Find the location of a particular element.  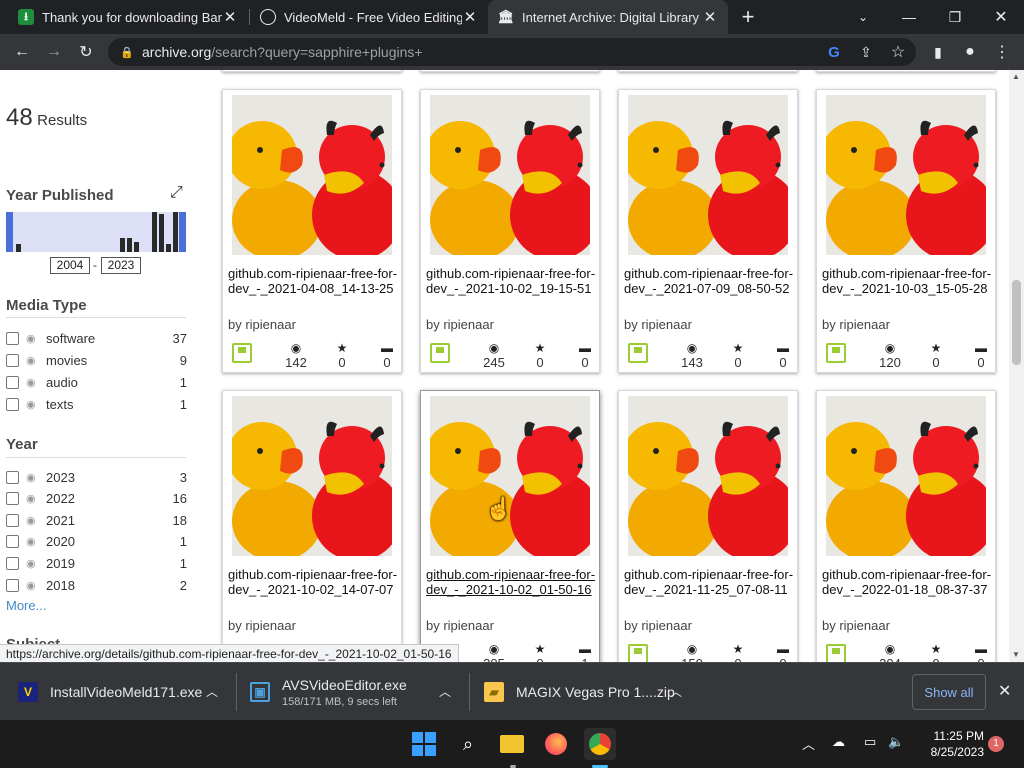

share-icon: ⇪ is located at coordinates (866, 52).